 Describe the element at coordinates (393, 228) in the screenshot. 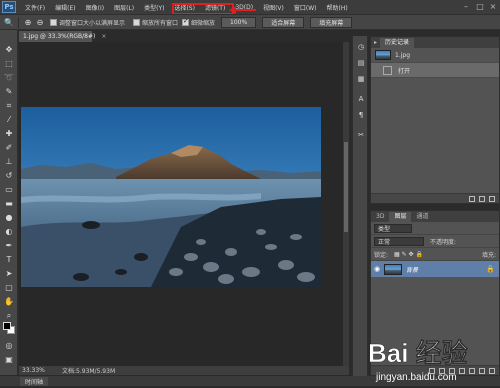

I see `layer-kind-select: 类型` at that location.